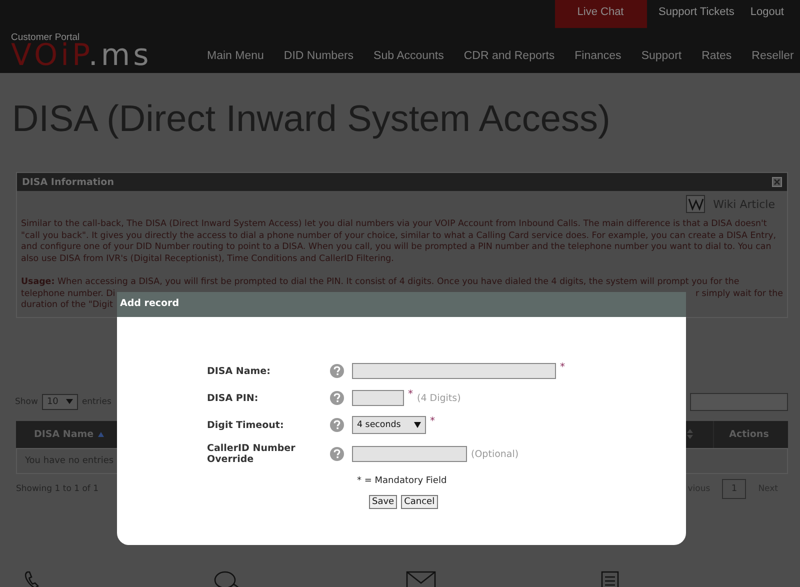  Describe the element at coordinates (739, 401) in the screenshot. I see `search-field` at that location.